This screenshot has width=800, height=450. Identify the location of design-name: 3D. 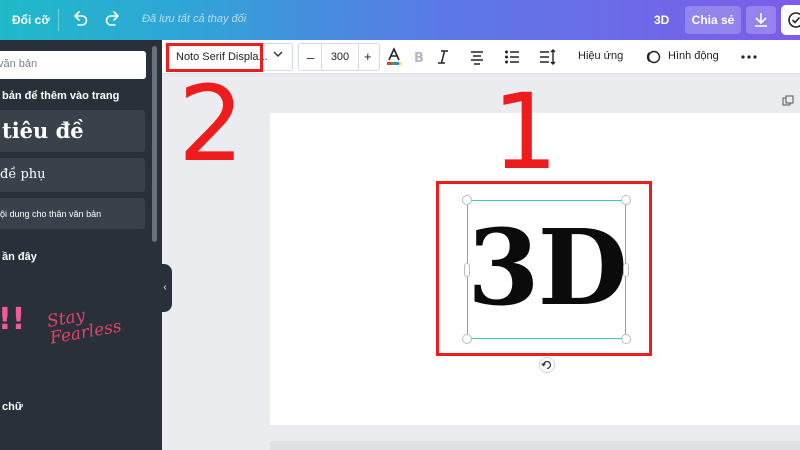
(661, 20).